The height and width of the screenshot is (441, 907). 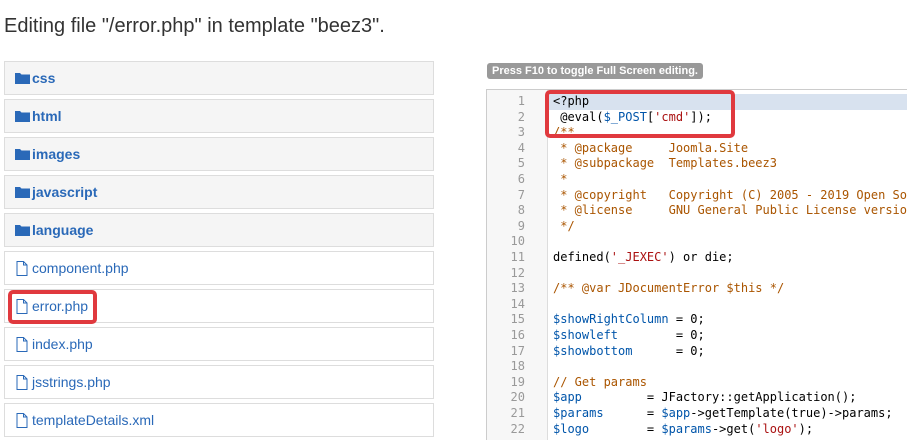 I want to click on line-number: 8, so click(x=521, y=210).